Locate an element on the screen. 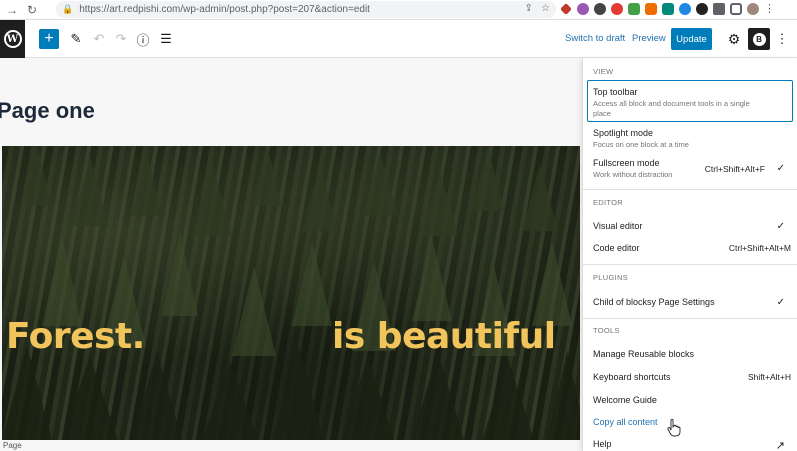 The height and width of the screenshot is (451, 797). add-block-button: + is located at coordinates (49, 39).